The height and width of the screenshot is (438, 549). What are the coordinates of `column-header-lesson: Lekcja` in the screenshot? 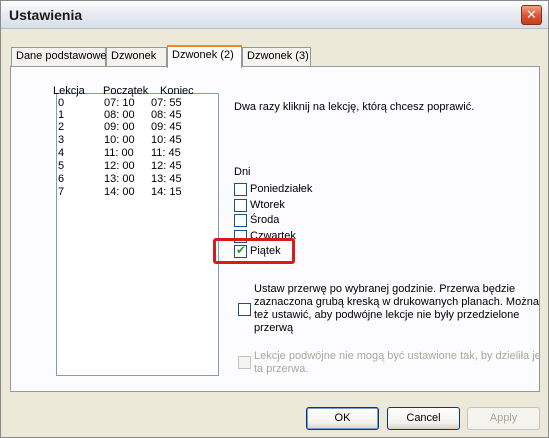 It's located at (69, 91).